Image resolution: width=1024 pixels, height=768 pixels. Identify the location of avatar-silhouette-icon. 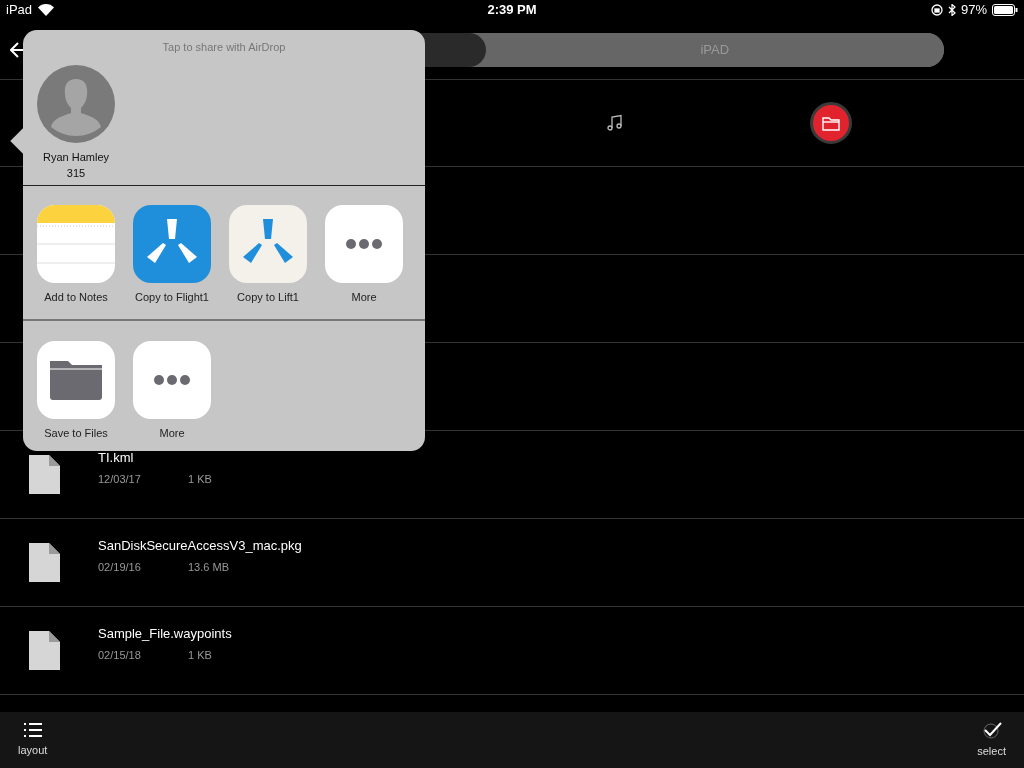
(76, 103).